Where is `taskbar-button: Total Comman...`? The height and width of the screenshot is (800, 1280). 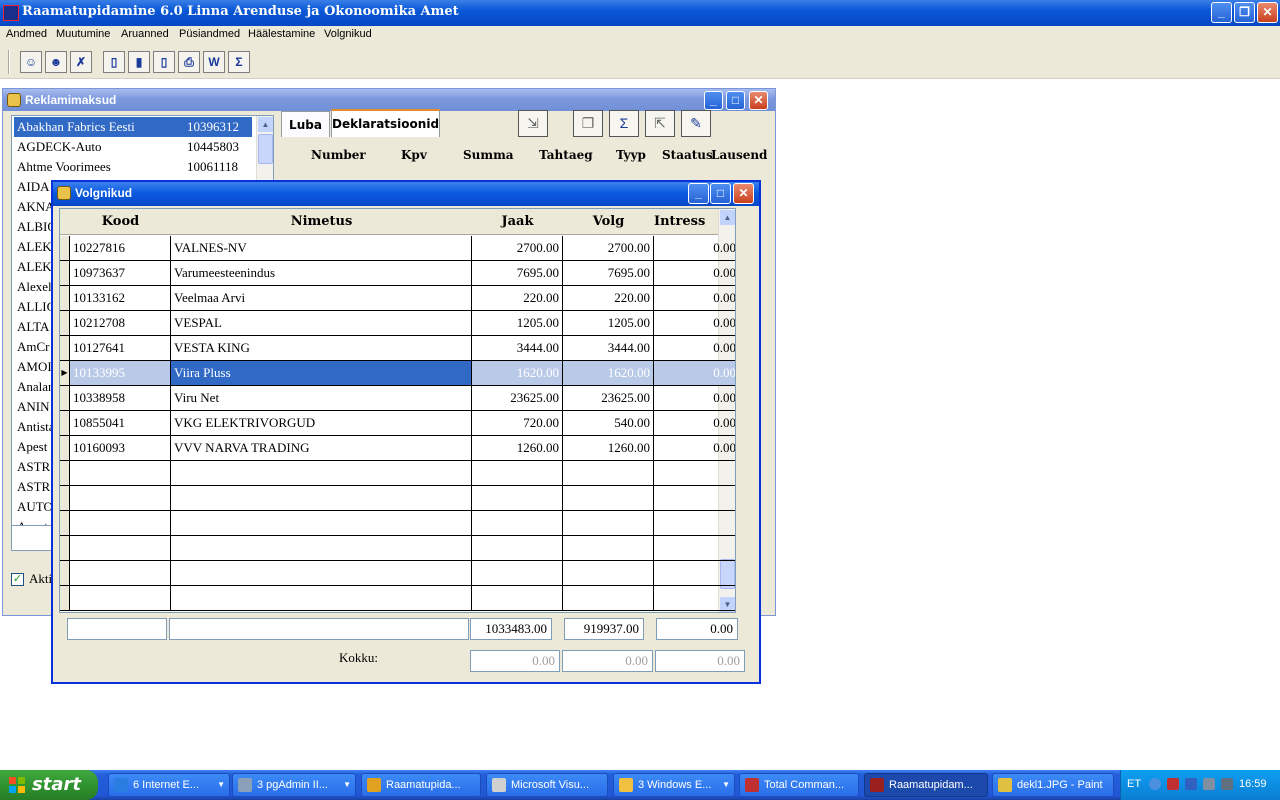
taskbar-button: Total Comman... is located at coordinates (799, 785).